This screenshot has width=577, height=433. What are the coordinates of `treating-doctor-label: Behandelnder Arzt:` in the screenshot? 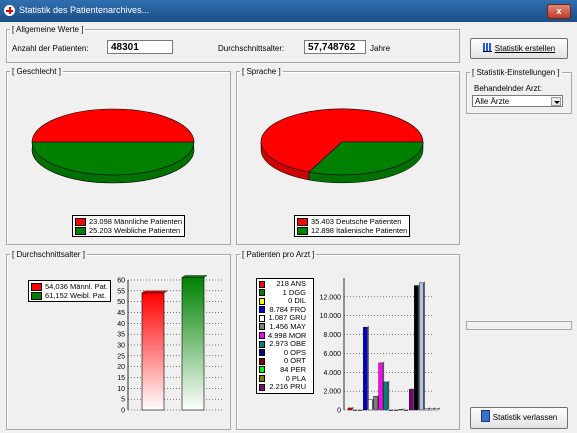 It's located at (508, 88).